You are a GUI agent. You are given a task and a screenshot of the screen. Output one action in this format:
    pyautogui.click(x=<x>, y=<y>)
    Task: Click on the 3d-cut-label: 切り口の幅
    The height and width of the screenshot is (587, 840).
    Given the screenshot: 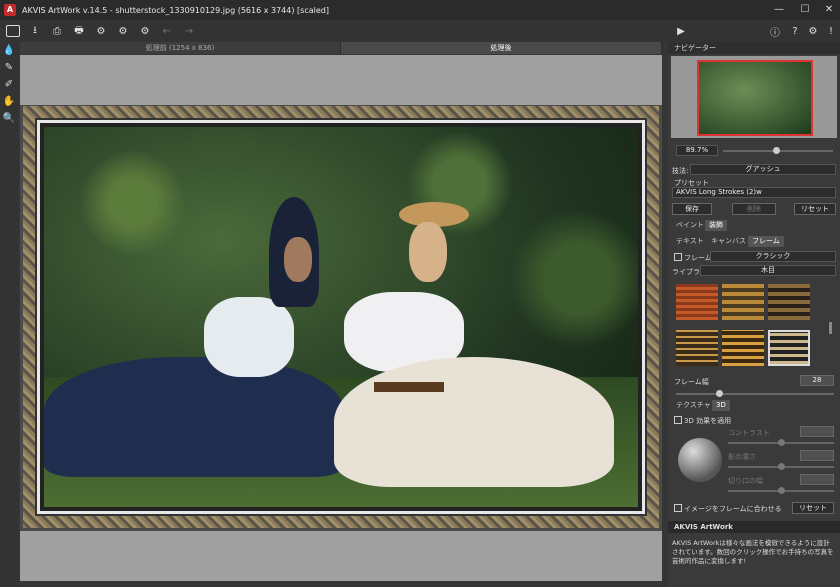 What is the action you would take?
    pyautogui.click(x=745, y=481)
    